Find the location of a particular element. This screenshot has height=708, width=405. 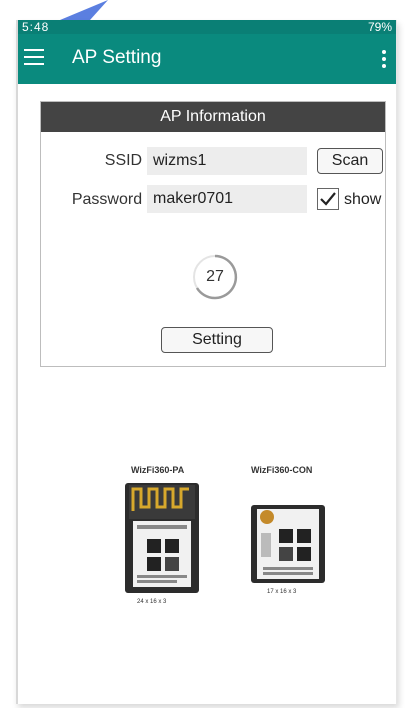

cursor-pointer-icon is located at coordinates (84, 10).